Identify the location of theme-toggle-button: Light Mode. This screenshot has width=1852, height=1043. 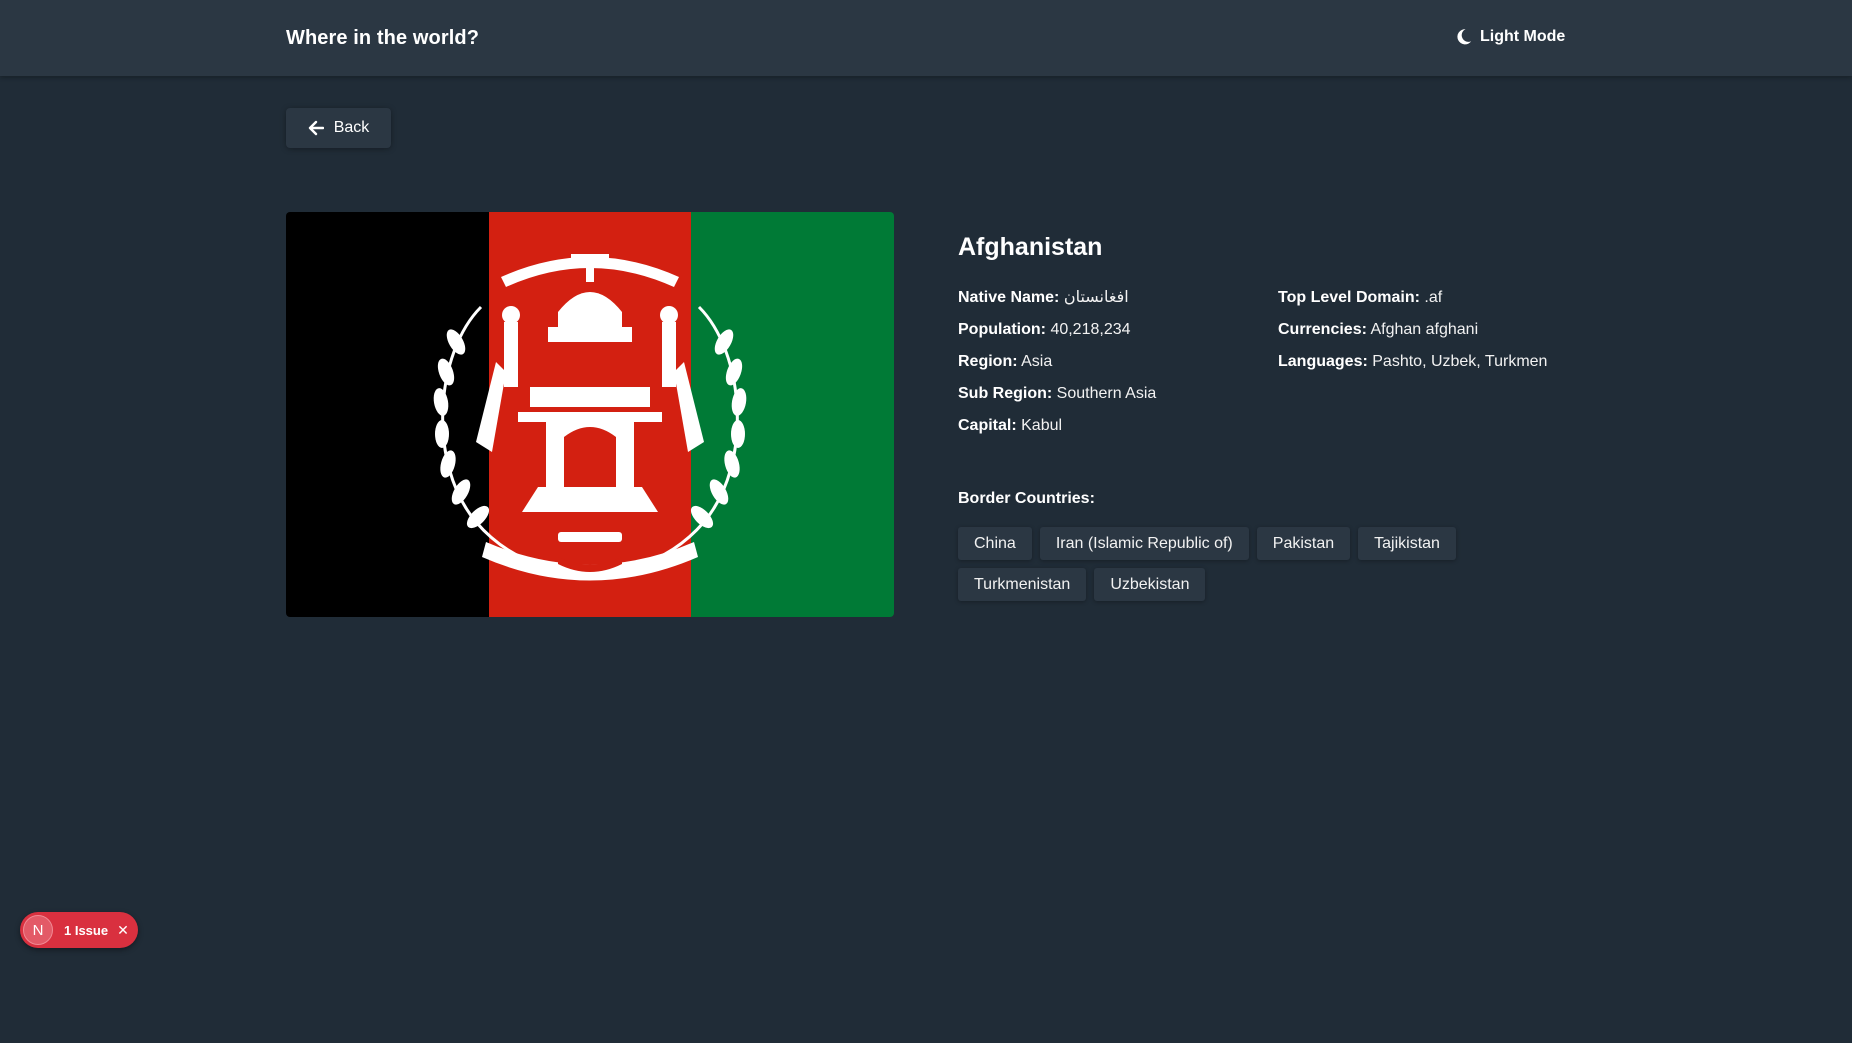
(1510, 37).